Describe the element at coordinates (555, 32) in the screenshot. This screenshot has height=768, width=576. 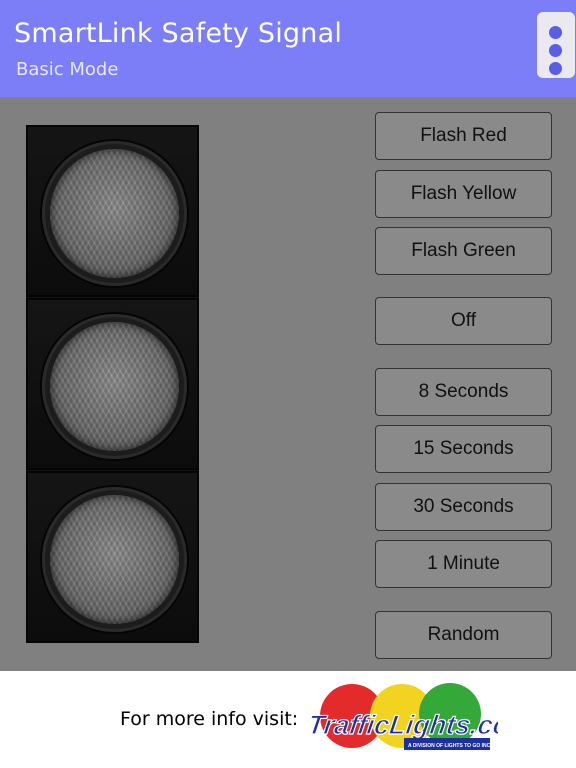
I see `more-vertical-icon` at that location.